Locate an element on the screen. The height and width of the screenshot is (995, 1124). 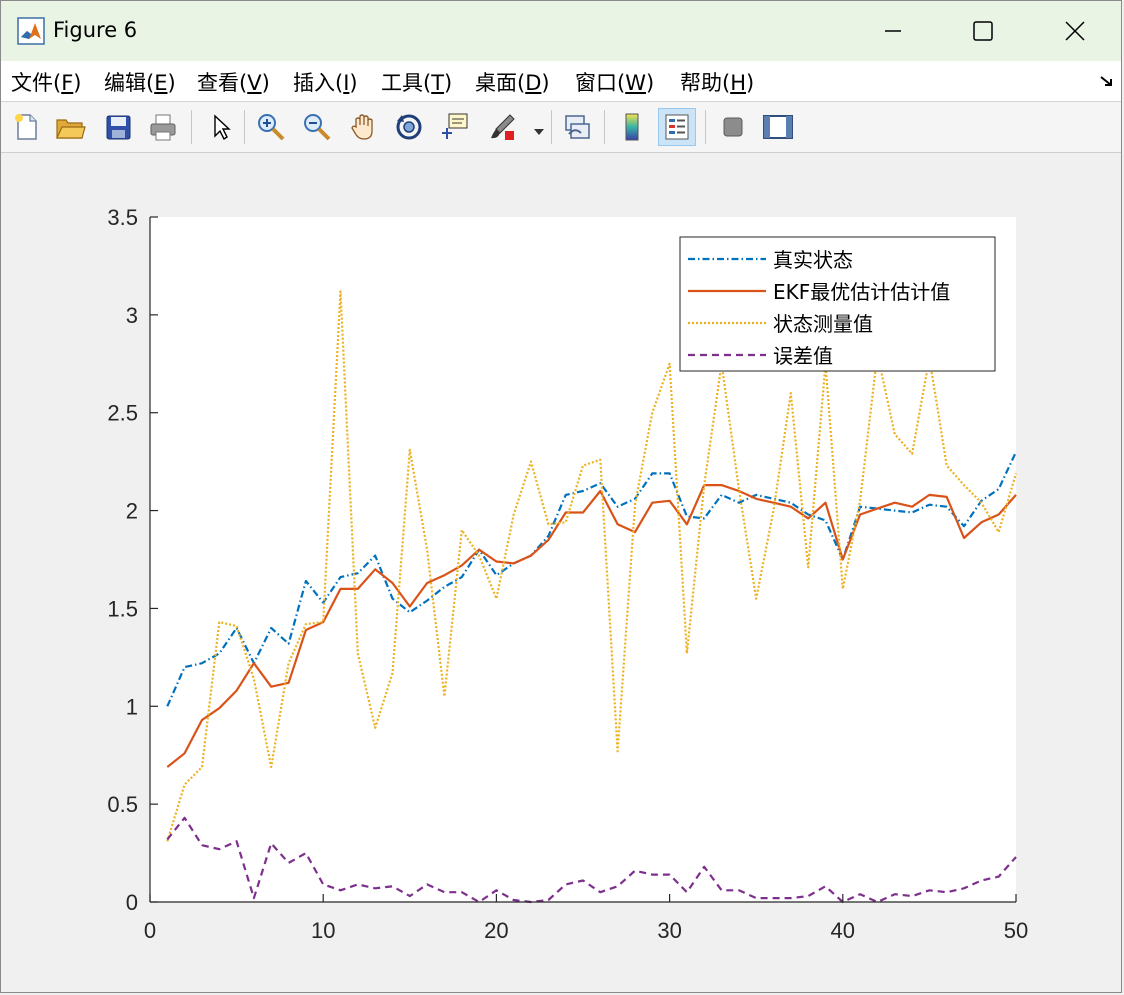
y-tick-label: 3 is located at coordinates (132, 315).